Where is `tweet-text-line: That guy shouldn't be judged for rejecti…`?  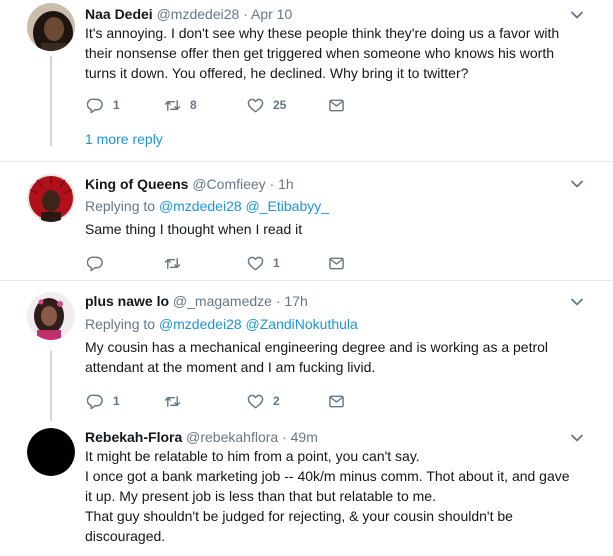 tweet-text-line: That guy shouldn't be judged for rejecti… is located at coordinates (299, 516).